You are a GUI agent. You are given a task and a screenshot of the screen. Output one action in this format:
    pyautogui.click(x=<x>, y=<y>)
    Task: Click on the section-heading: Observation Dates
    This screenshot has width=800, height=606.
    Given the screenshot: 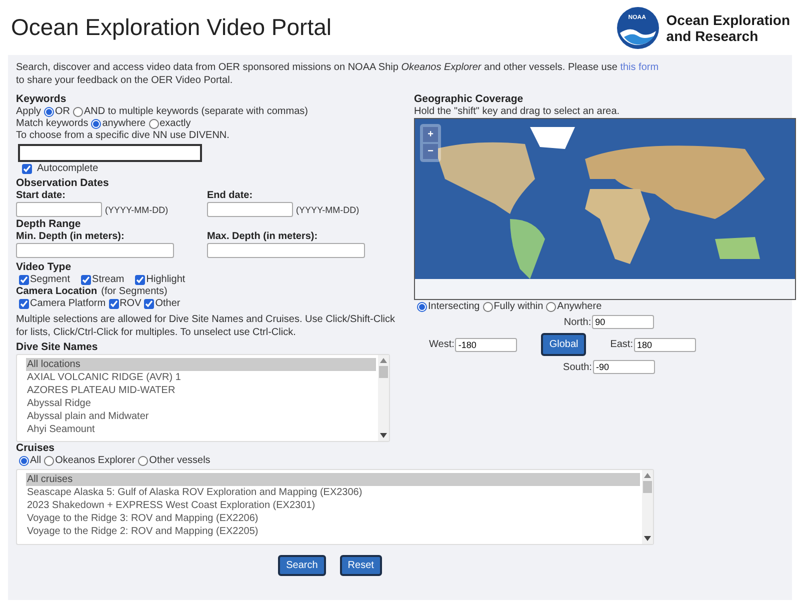 What is the action you would take?
    pyautogui.click(x=63, y=183)
    